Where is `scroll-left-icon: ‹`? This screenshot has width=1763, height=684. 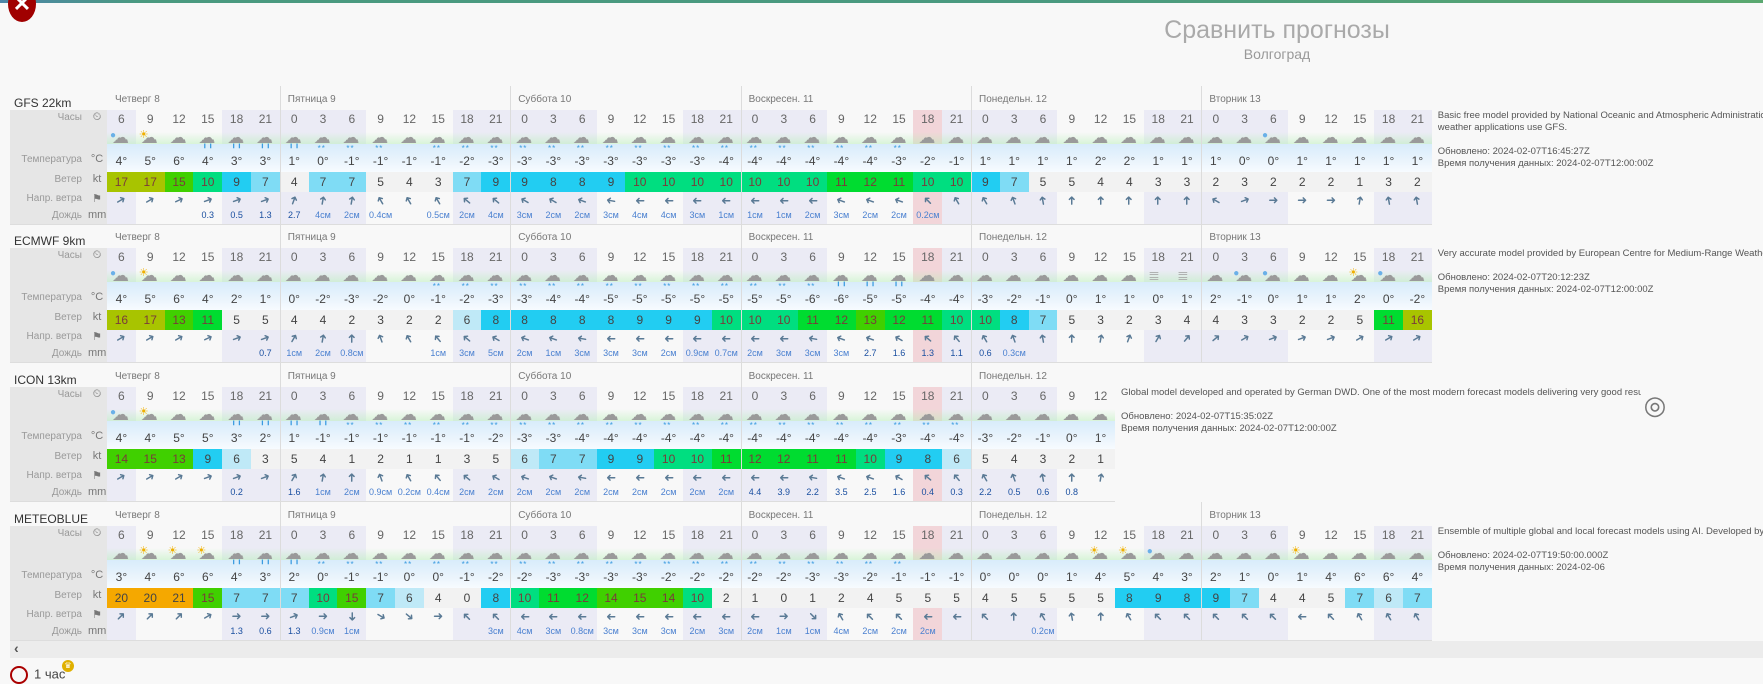 scroll-left-icon: ‹ is located at coordinates (16, 648).